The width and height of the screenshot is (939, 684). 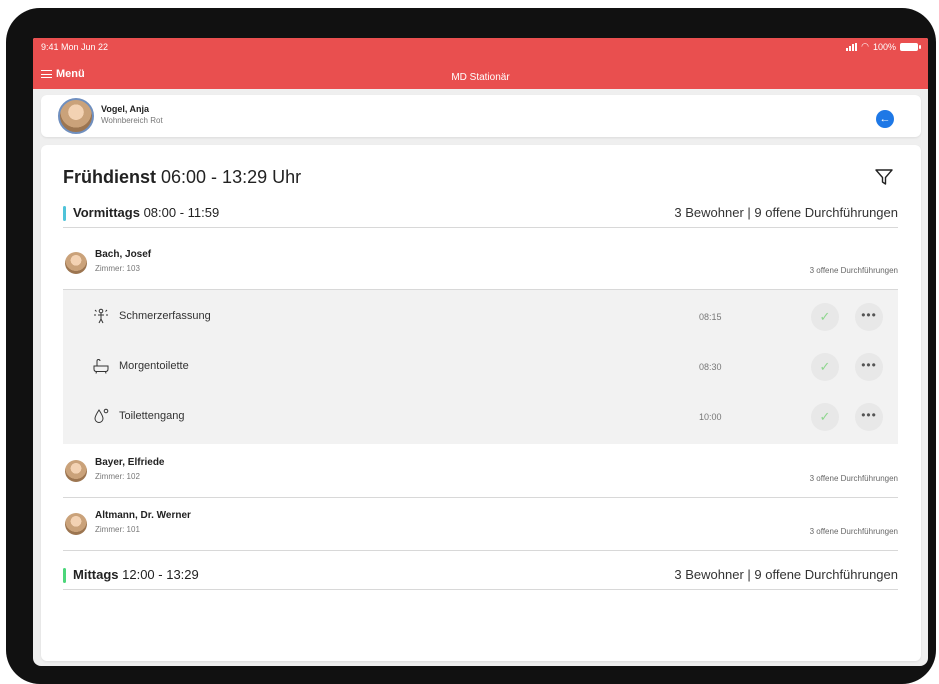 I want to click on resident-name: Bach, Josef, so click(x=123, y=254).